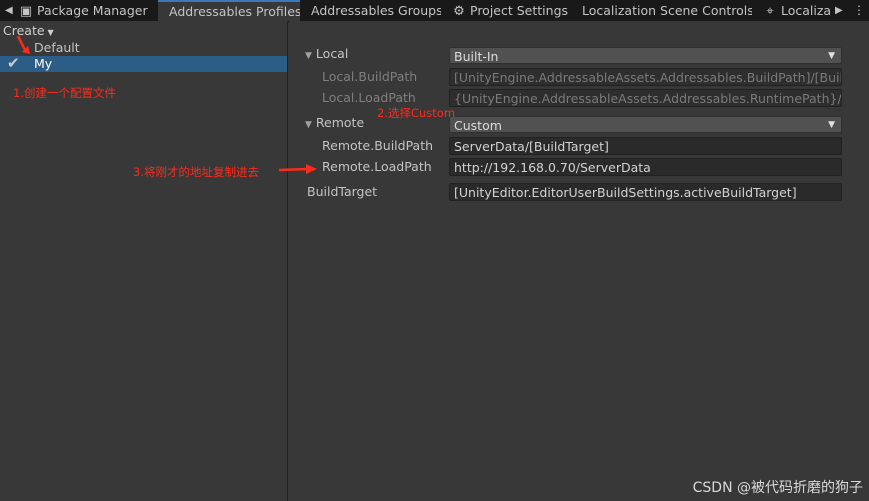  I want to click on watermark: CSDN @被代码折磨的狗子, so click(777, 488).